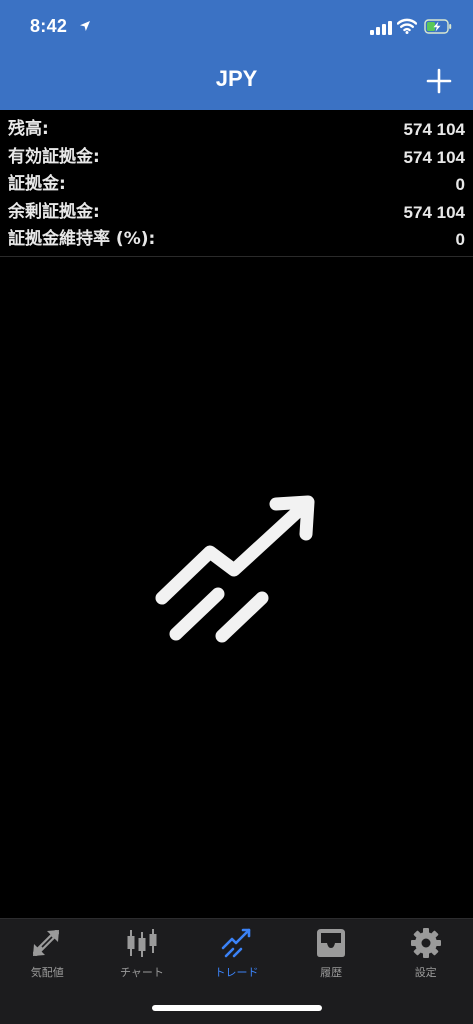 The width and height of the screenshot is (473, 1024). What do you see at coordinates (47, 972) in the screenshot?
I see `tab-quotes-label: 気配値` at bounding box center [47, 972].